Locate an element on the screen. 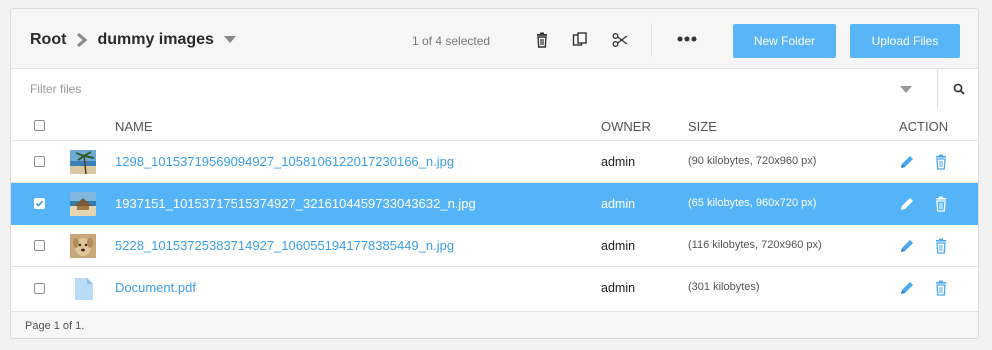  pagination-footer: Page 1 of 1. is located at coordinates (494, 324).